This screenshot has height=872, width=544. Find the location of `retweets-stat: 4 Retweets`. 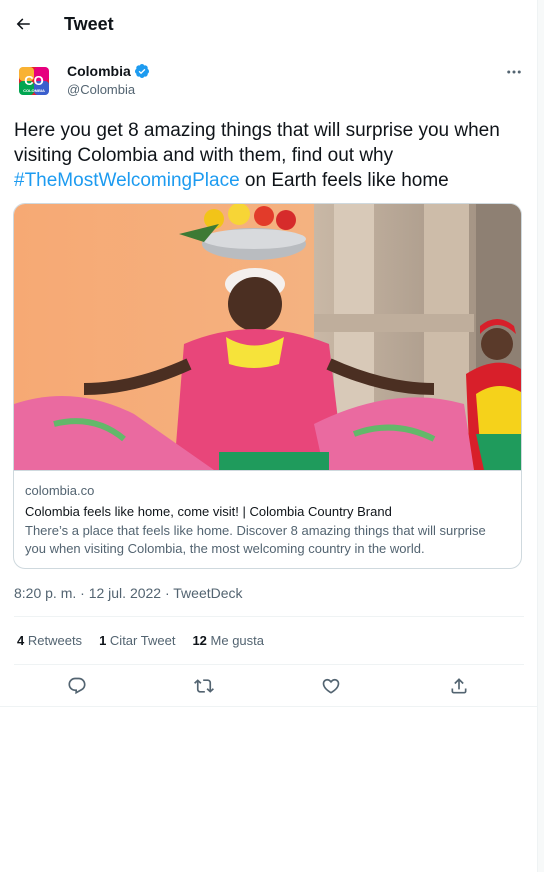

retweets-stat: 4 Retweets is located at coordinates (49, 640).